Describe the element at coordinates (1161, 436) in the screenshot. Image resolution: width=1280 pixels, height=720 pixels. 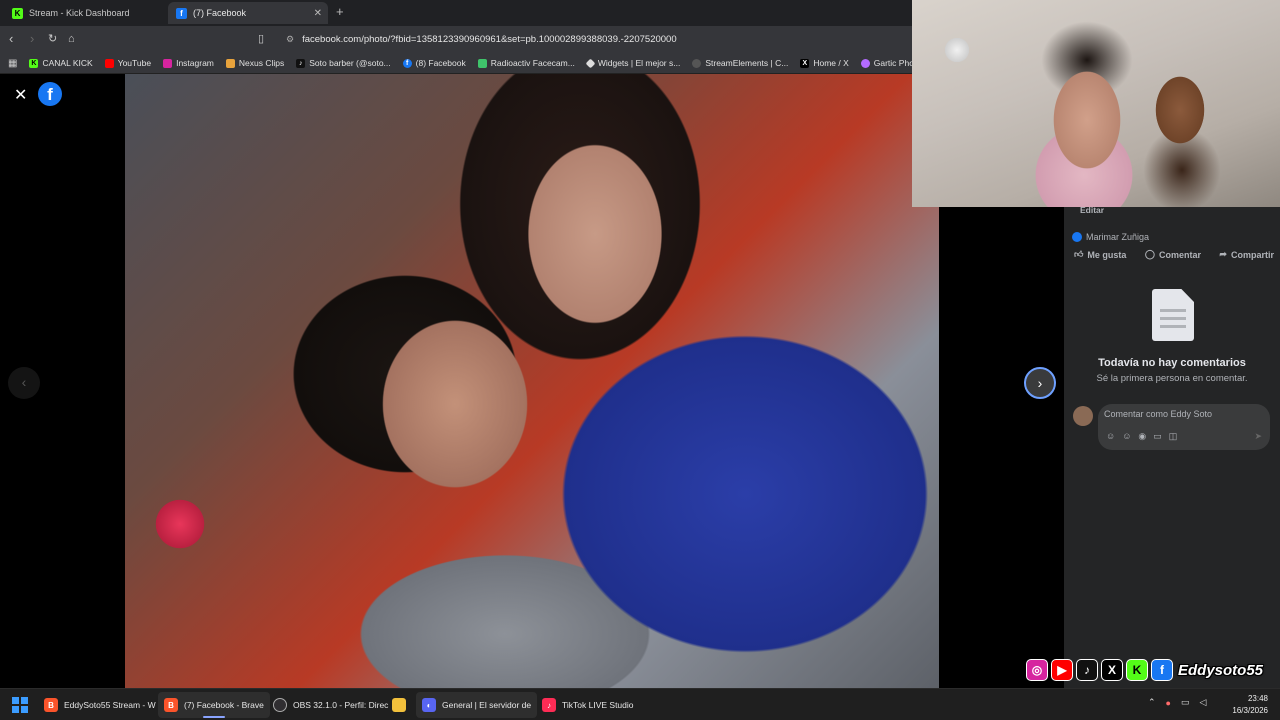
I see `gif-icon: ▭` at that location.